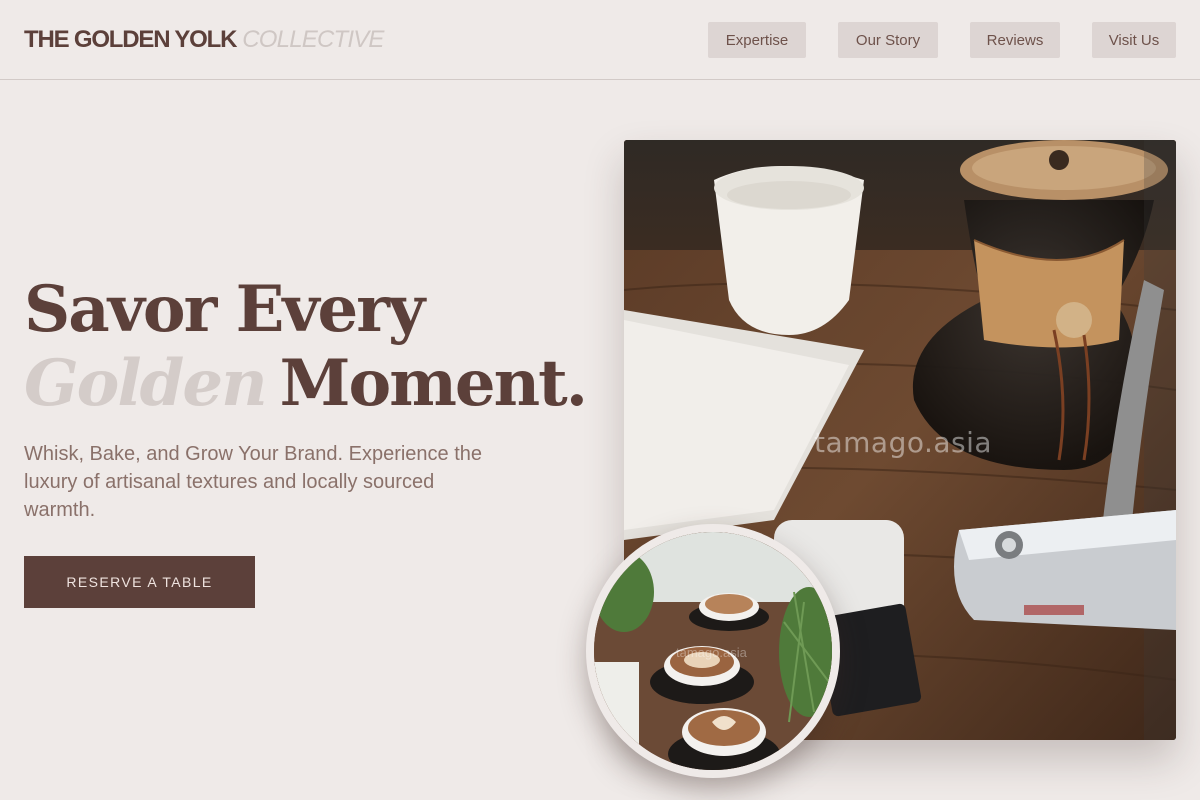 Image resolution: width=1200 pixels, height=800 pixels. I want to click on nav-our-story-button: Our Story, so click(888, 40).